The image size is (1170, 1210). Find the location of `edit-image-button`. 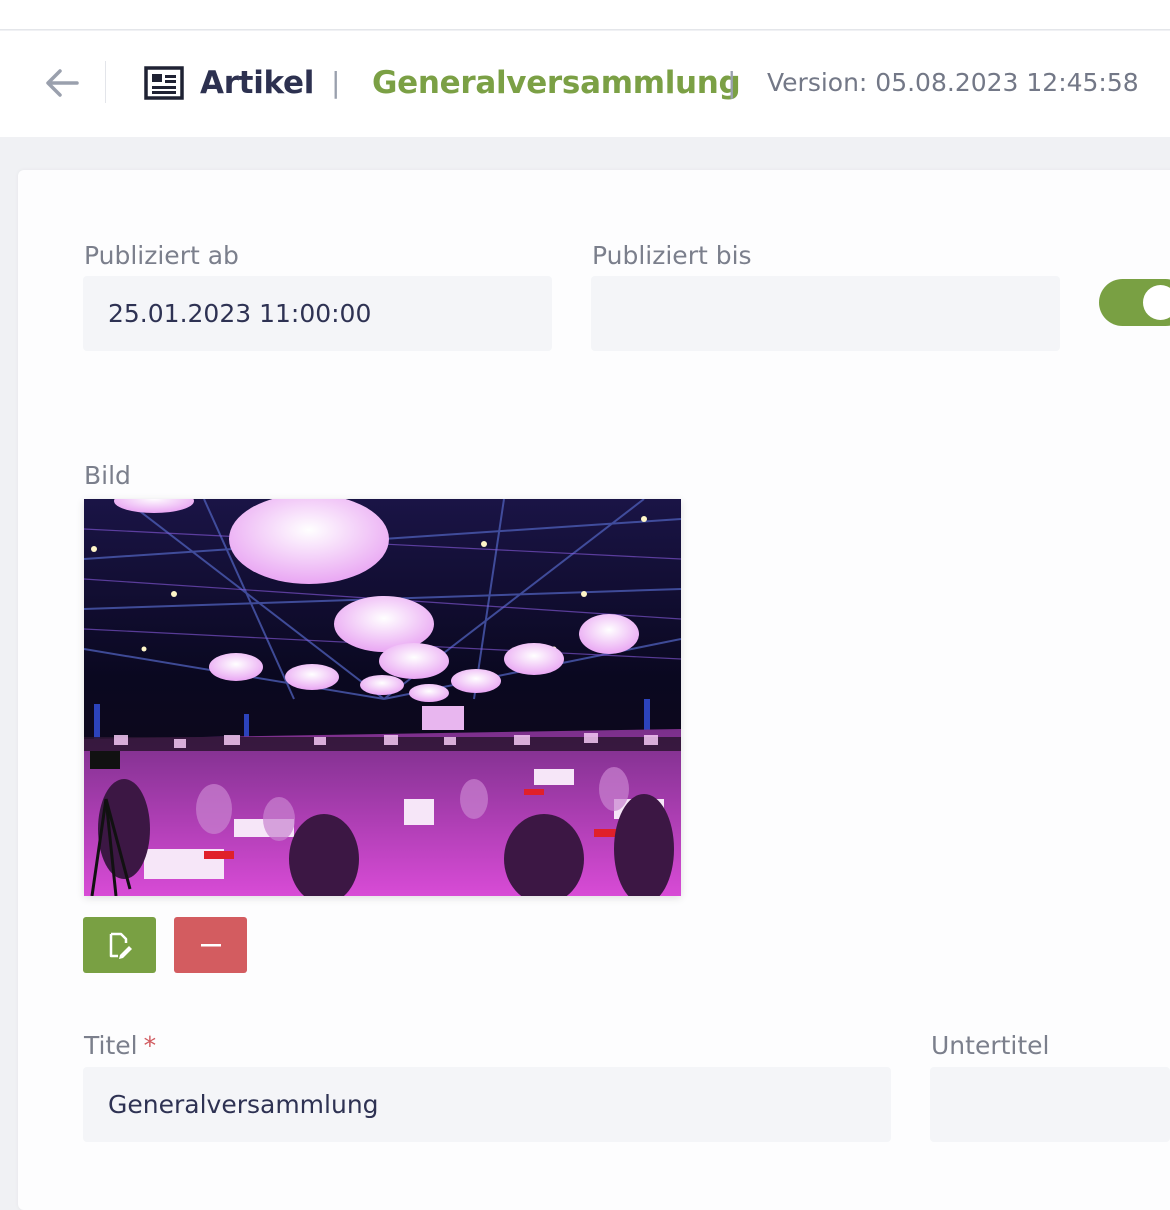

edit-image-button is located at coordinates (119, 945).